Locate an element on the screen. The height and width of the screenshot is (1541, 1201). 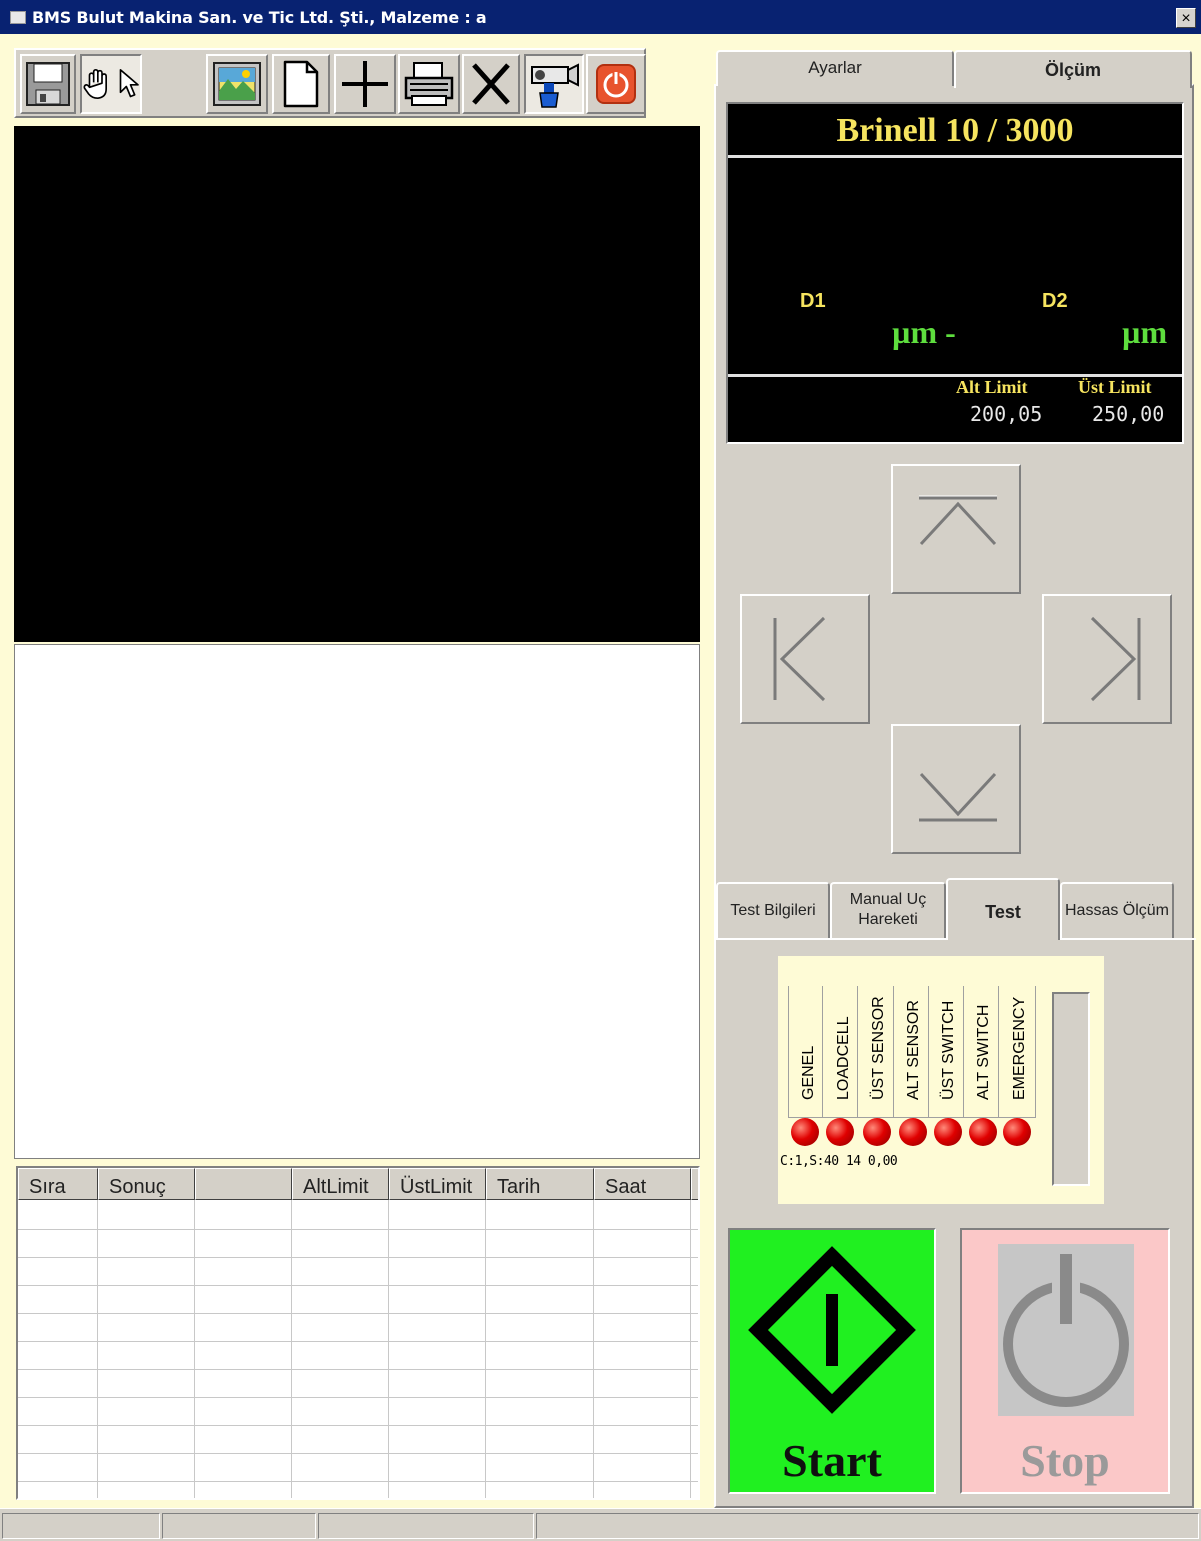
progress-gauge is located at coordinates (1071, 1089).